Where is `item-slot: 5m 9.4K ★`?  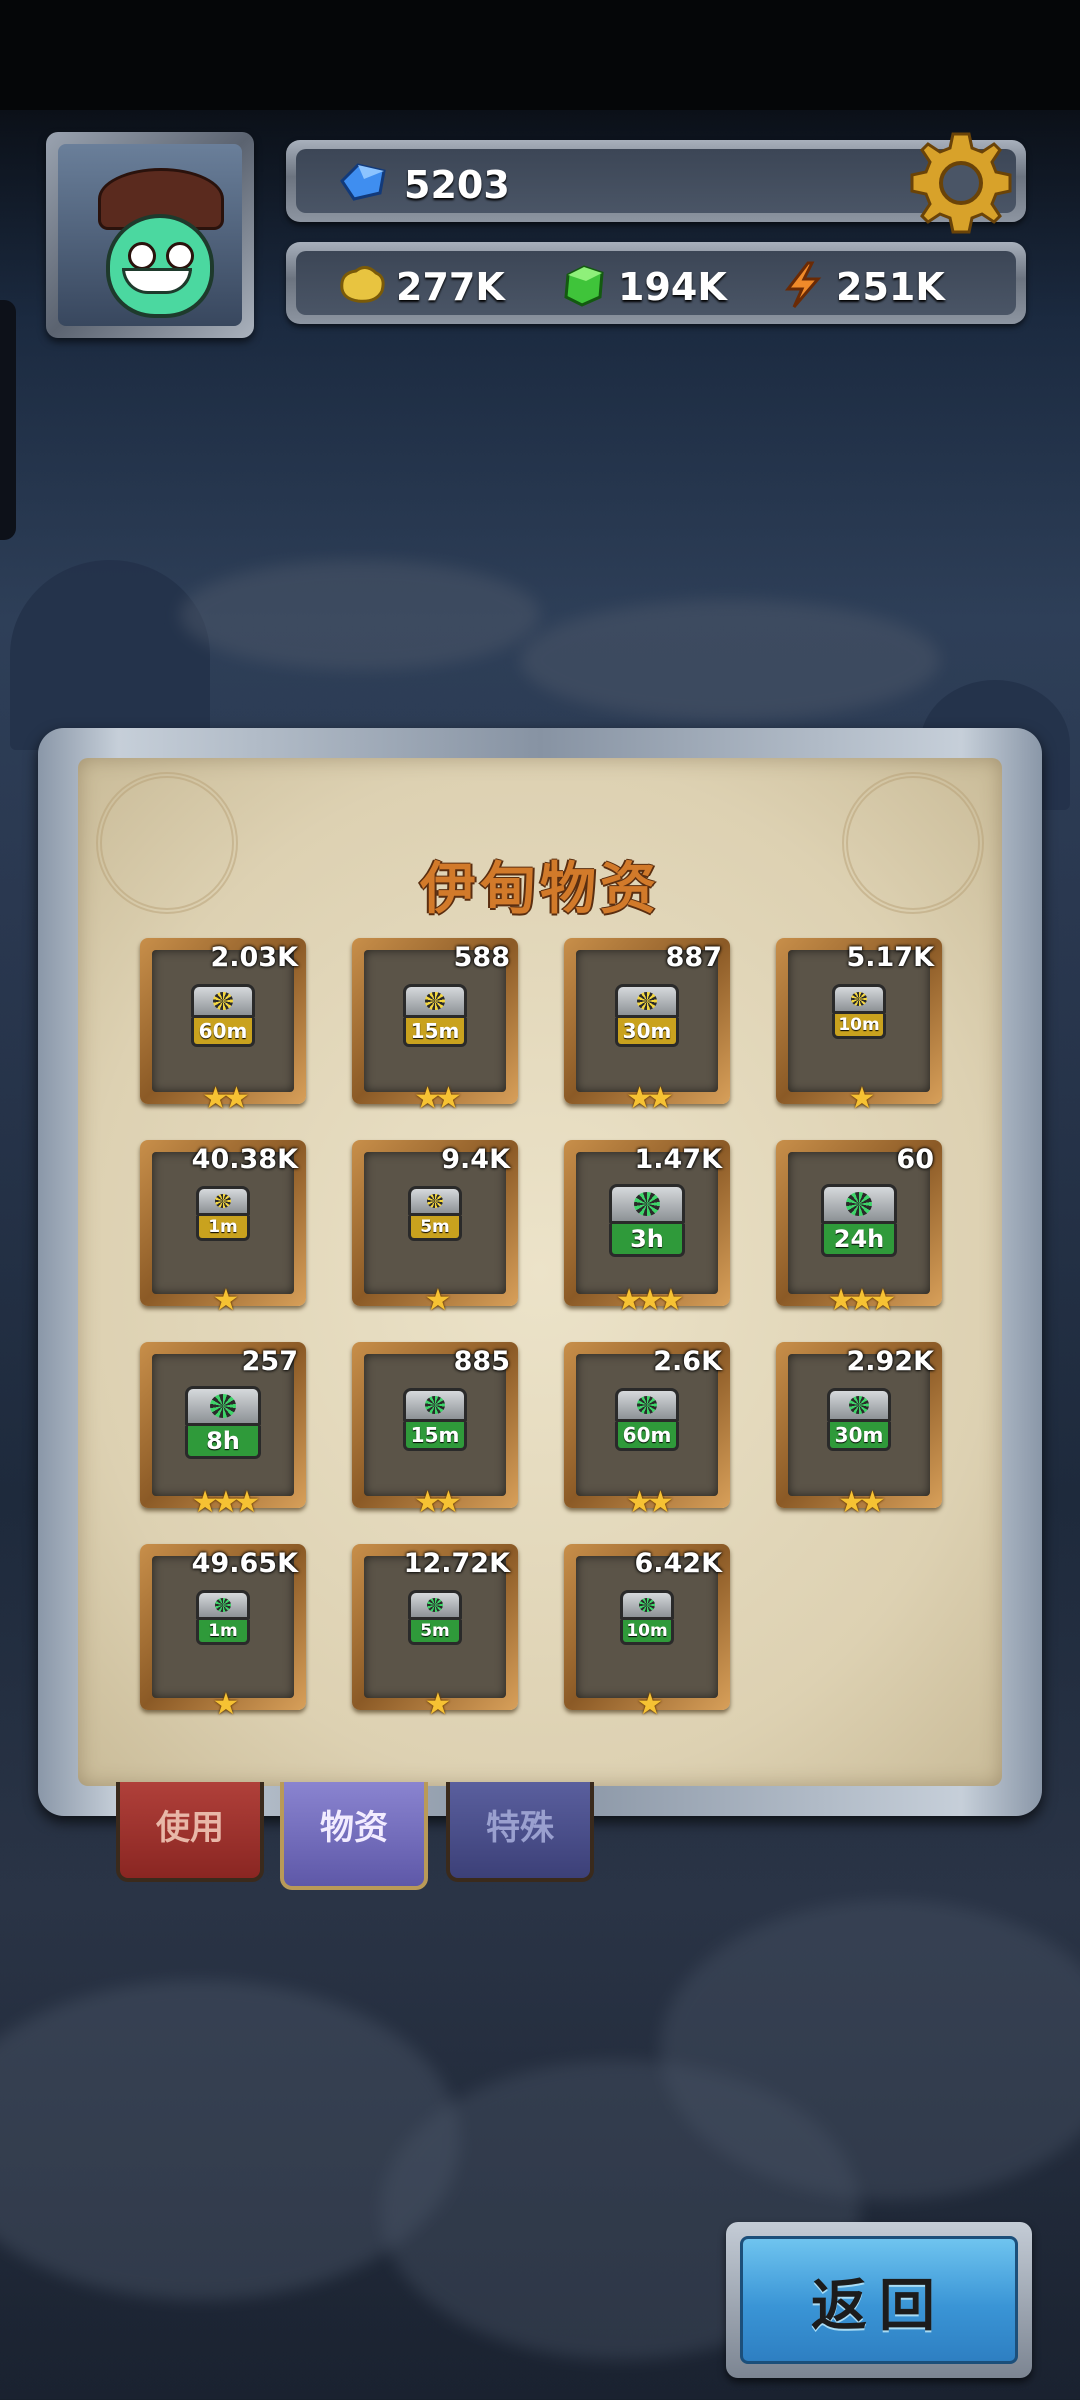 item-slot: 5m 9.4K ★ is located at coordinates (435, 1229).